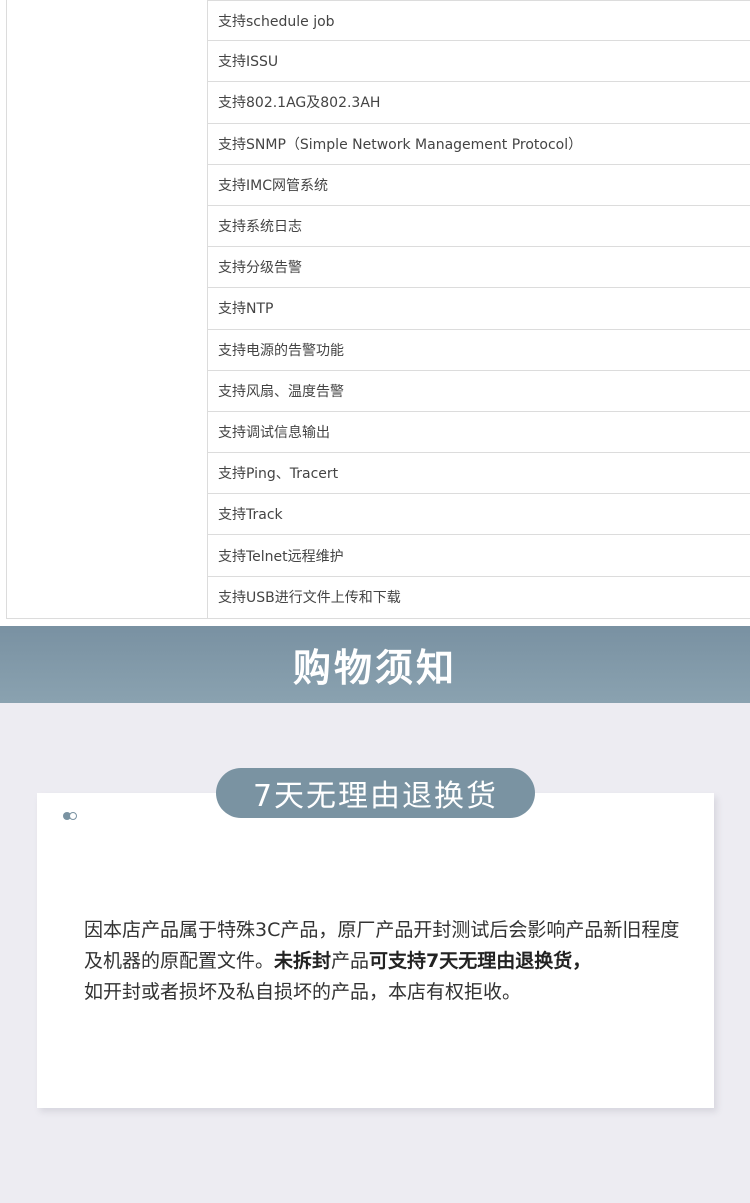  I want to click on notice-bold-return: 可支持7天无理由退换货，, so click(480, 961).